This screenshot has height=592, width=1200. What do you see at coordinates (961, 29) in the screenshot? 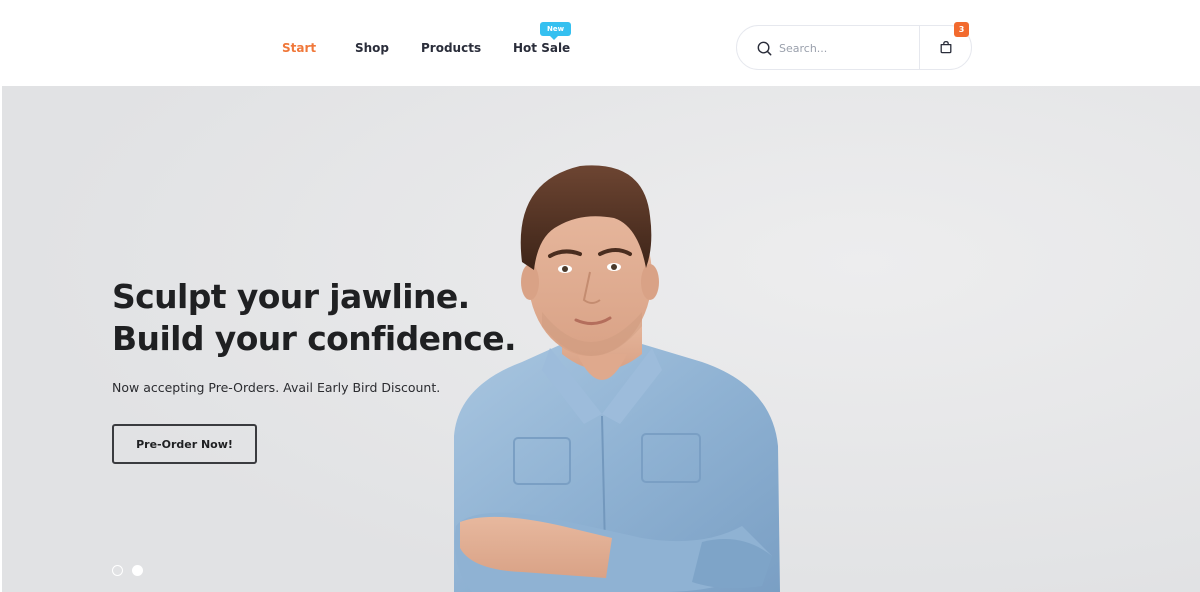
I see `cart-count-badge: 3` at bounding box center [961, 29].